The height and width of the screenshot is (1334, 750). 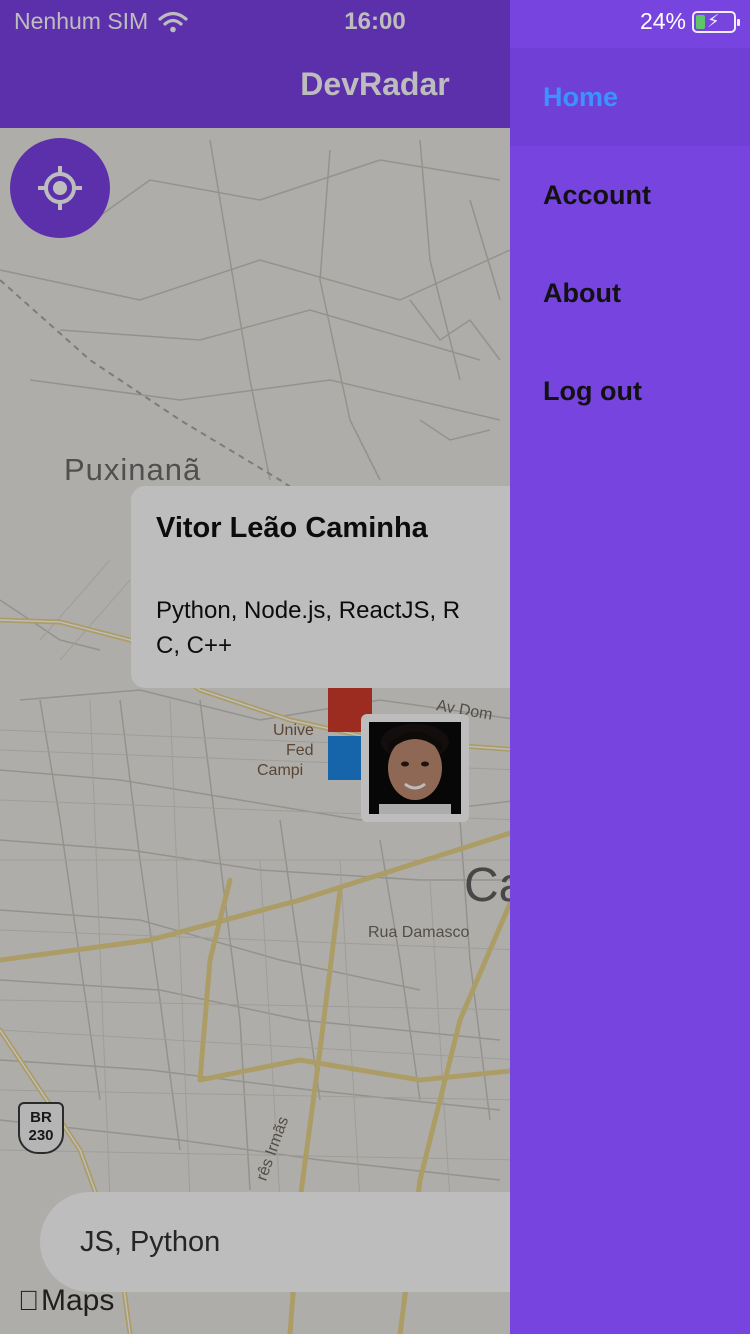 I want to click on drawer-item-log-out: Log out, so click(x=630, y=391).